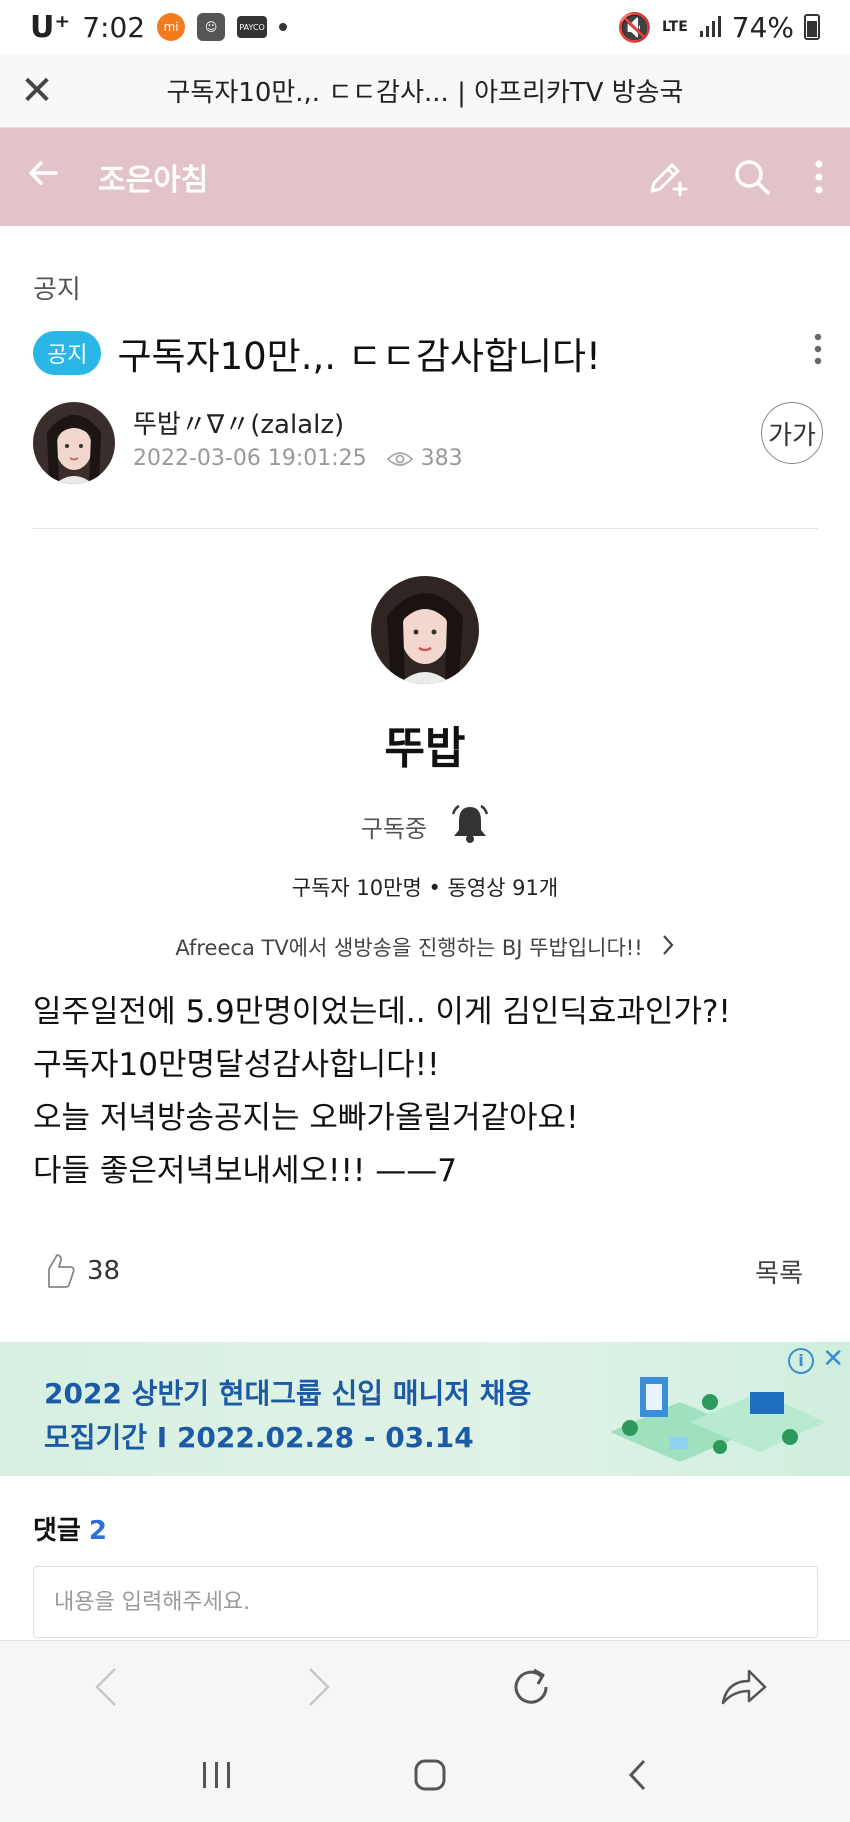 This screenshot has width=850, height=1822. I want to click on status-bar: U⁺ 7:02 mi ☺ PAYCO 🔇 LTE 74%, so click(425, 27).